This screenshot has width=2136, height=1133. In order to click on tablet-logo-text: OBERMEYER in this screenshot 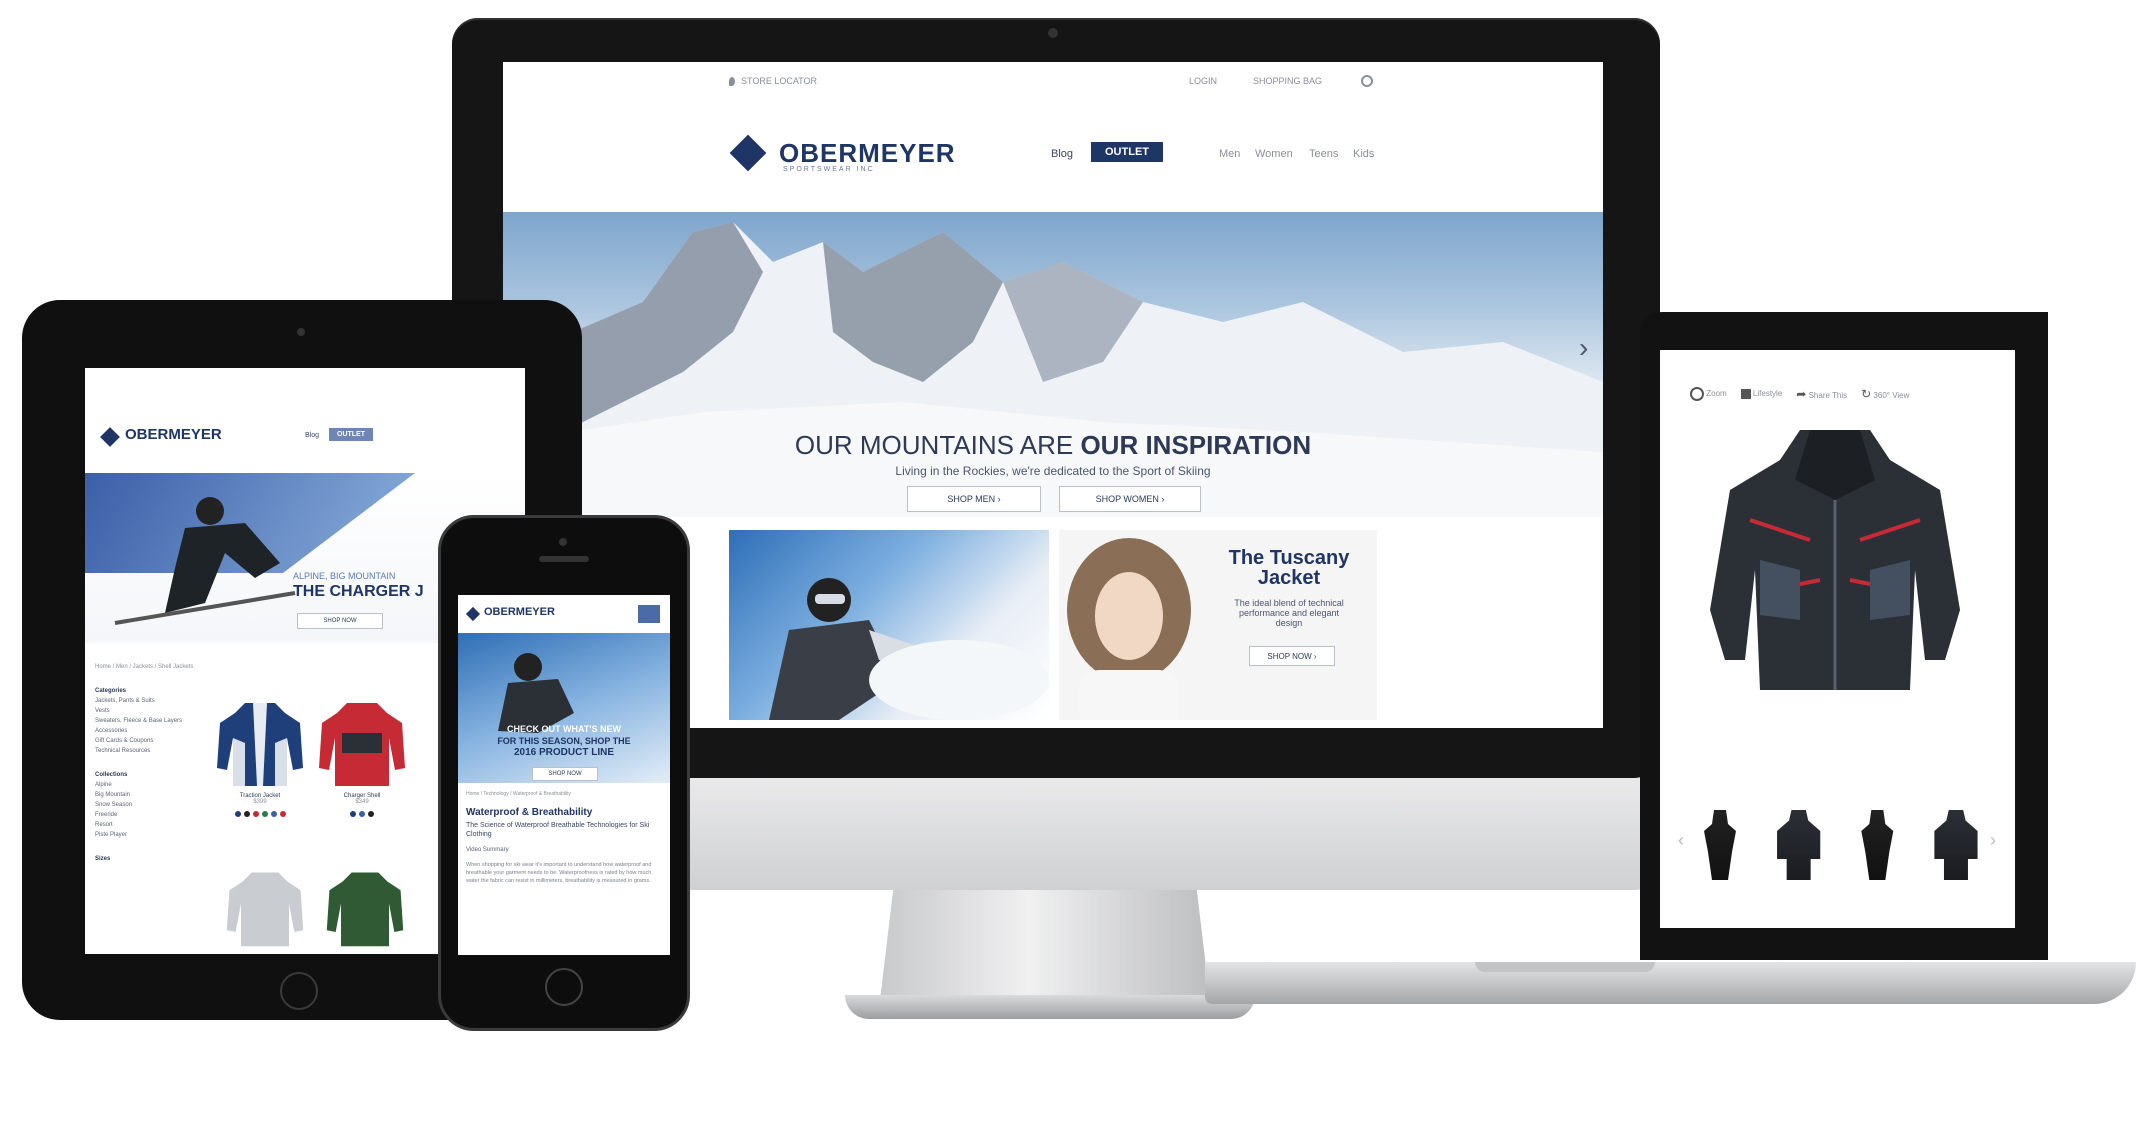, I will do `click(173, 434)`.